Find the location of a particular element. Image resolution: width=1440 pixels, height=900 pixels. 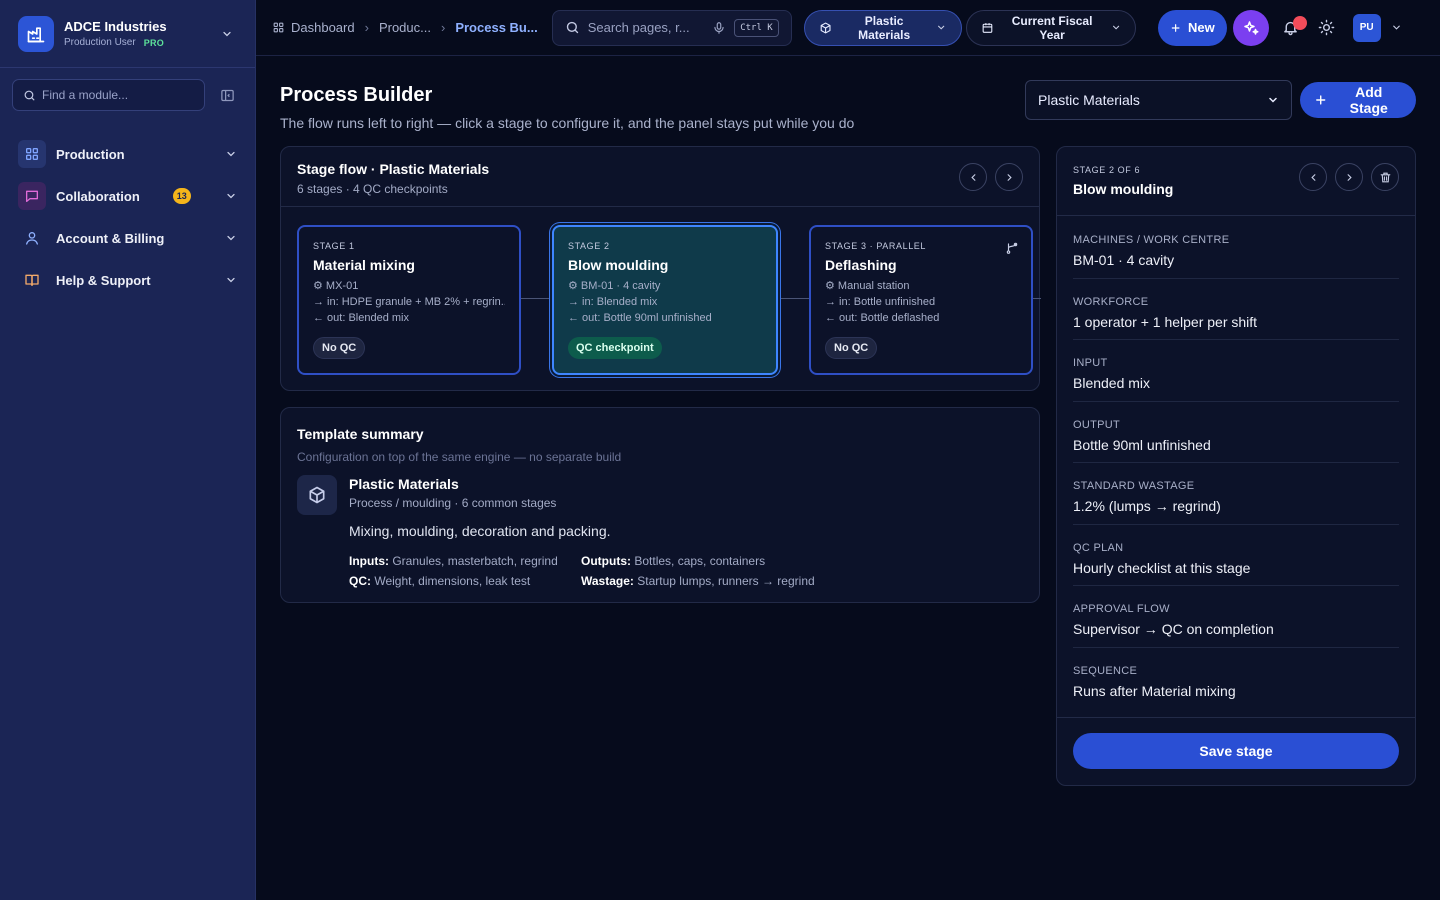

org-name: ADCE Industries is located at coordinates (115, 26).